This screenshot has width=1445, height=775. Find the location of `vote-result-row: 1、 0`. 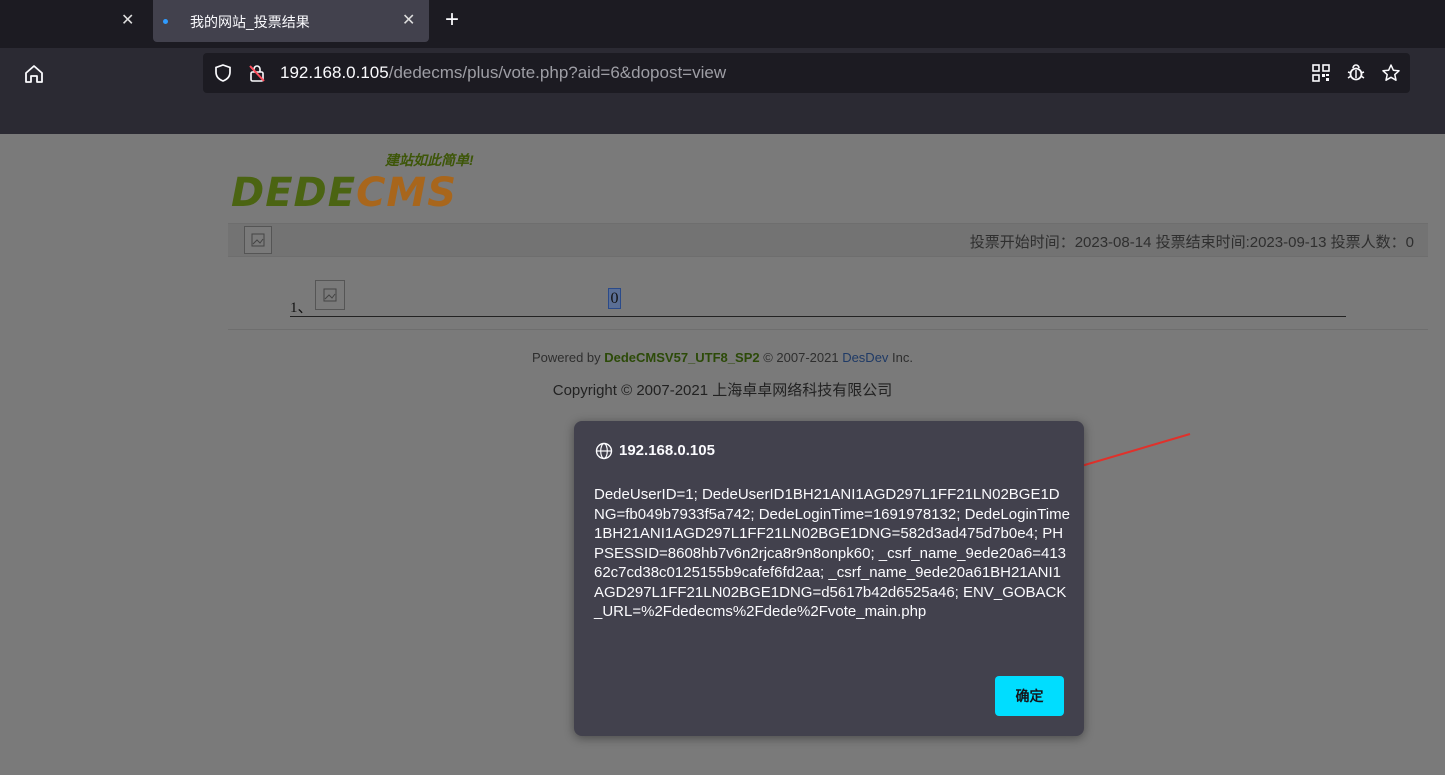

vote-result-row: 1、 0 is located at coordinates (818, 298).